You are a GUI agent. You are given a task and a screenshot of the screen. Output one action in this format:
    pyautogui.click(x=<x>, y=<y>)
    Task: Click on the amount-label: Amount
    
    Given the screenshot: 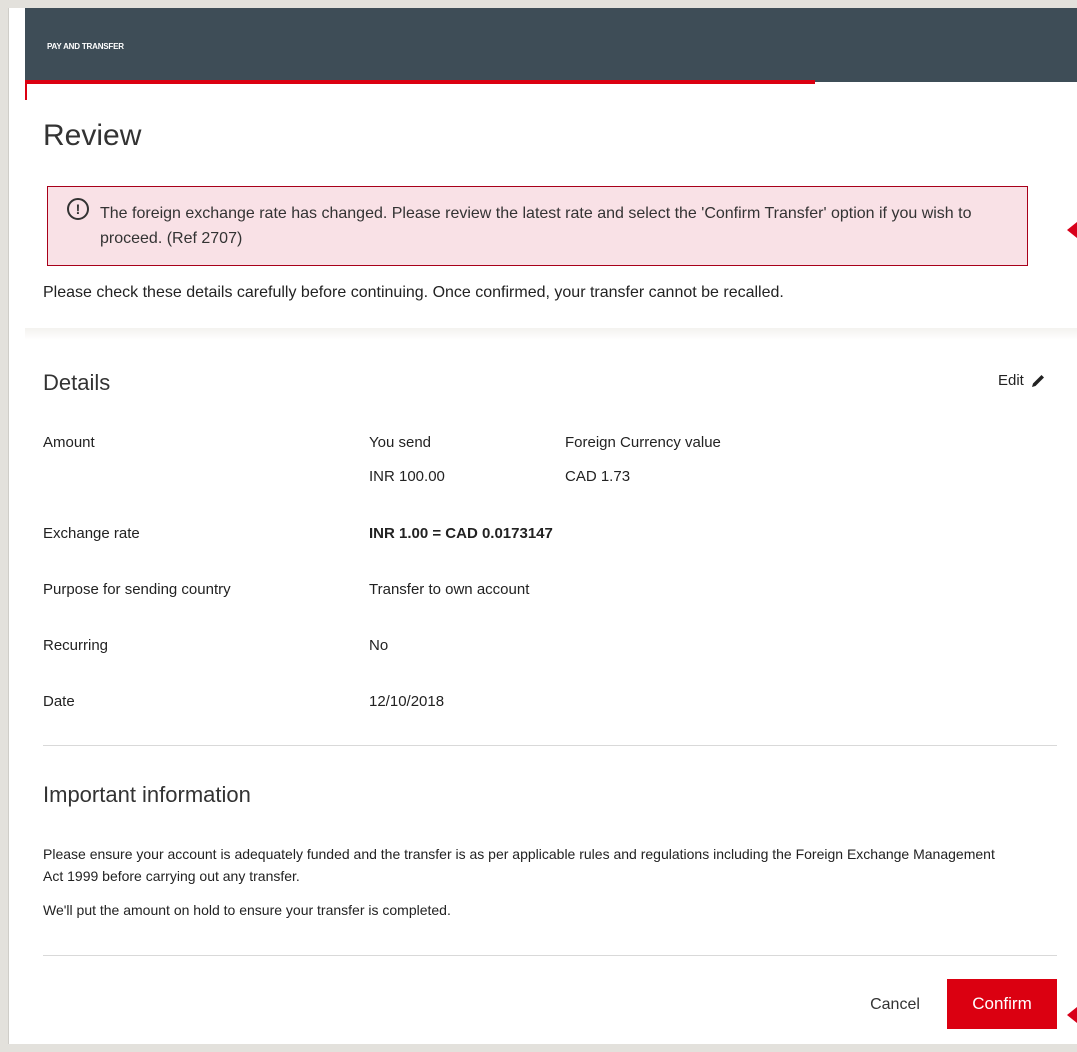 What is the action you would take?
    pyautogui.click(x=69, y=442)
    